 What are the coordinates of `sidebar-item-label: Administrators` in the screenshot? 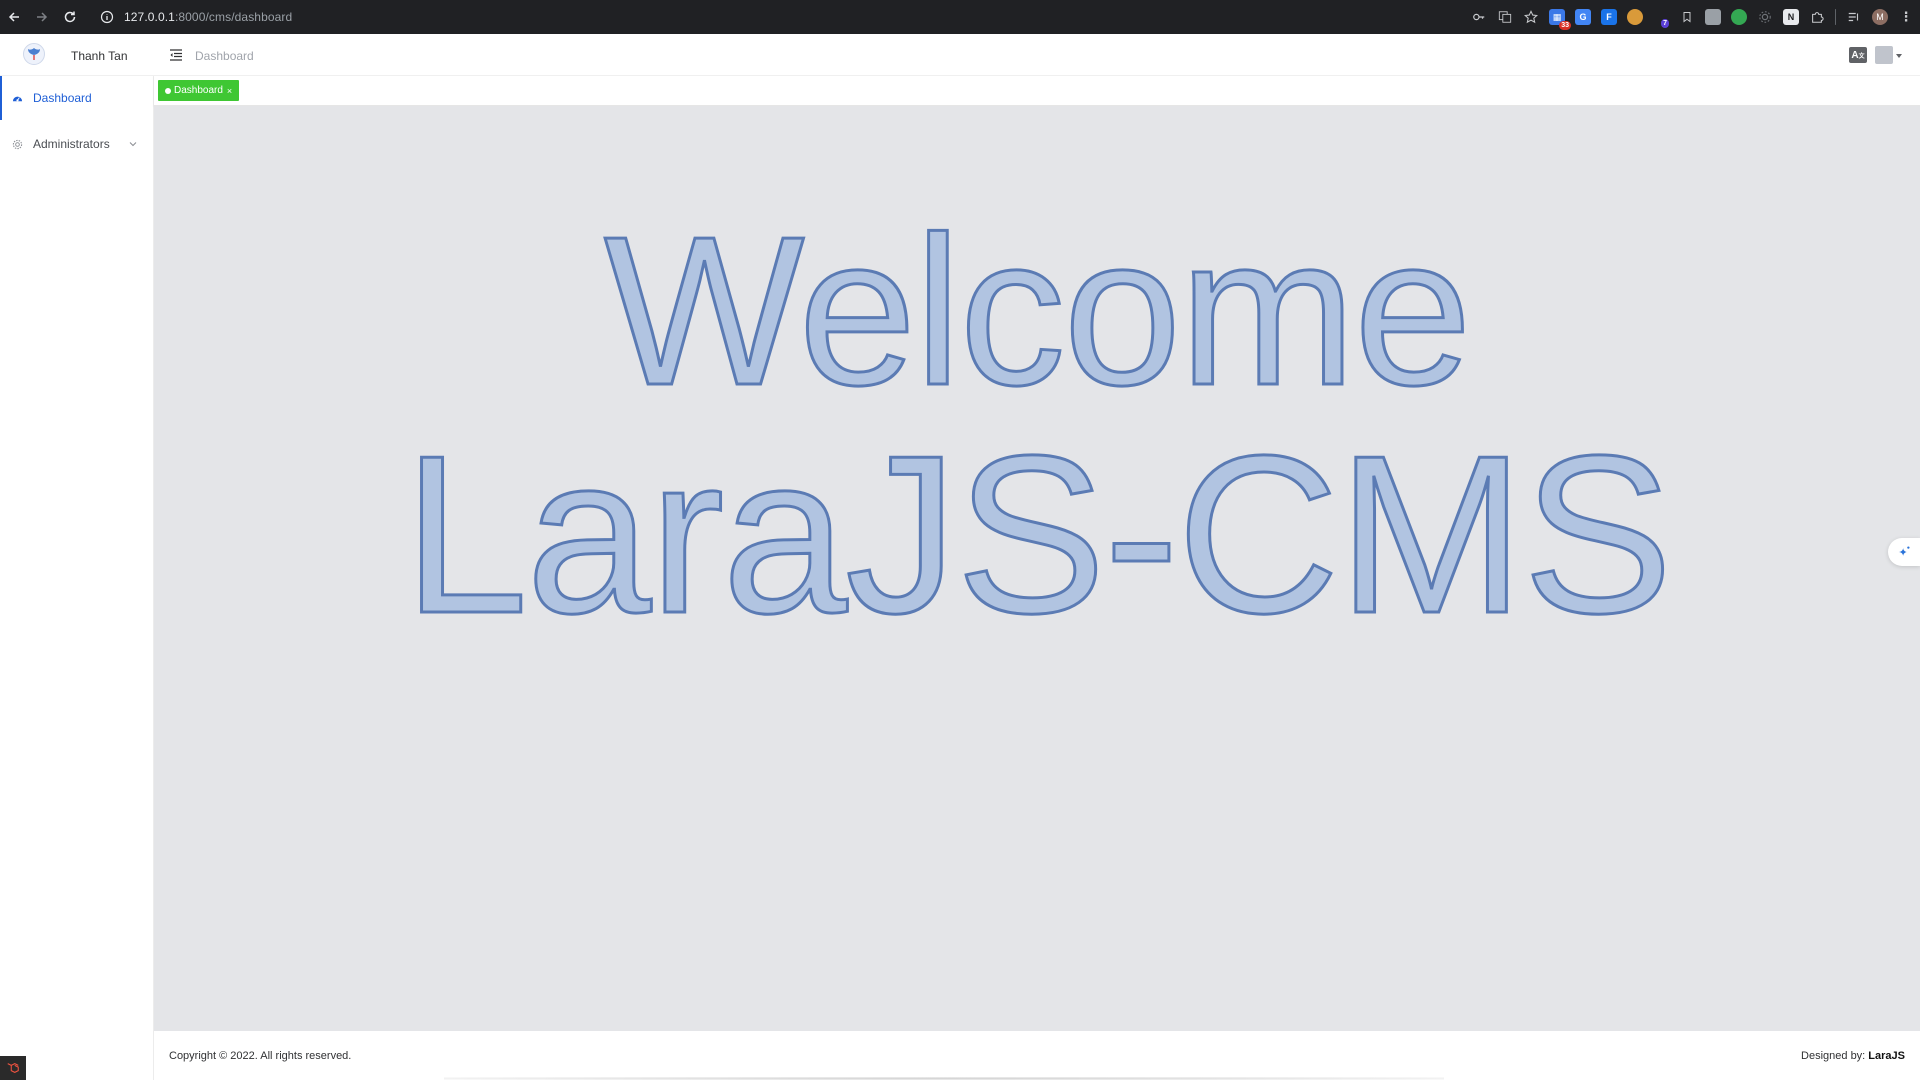 It's located at (71, 144).